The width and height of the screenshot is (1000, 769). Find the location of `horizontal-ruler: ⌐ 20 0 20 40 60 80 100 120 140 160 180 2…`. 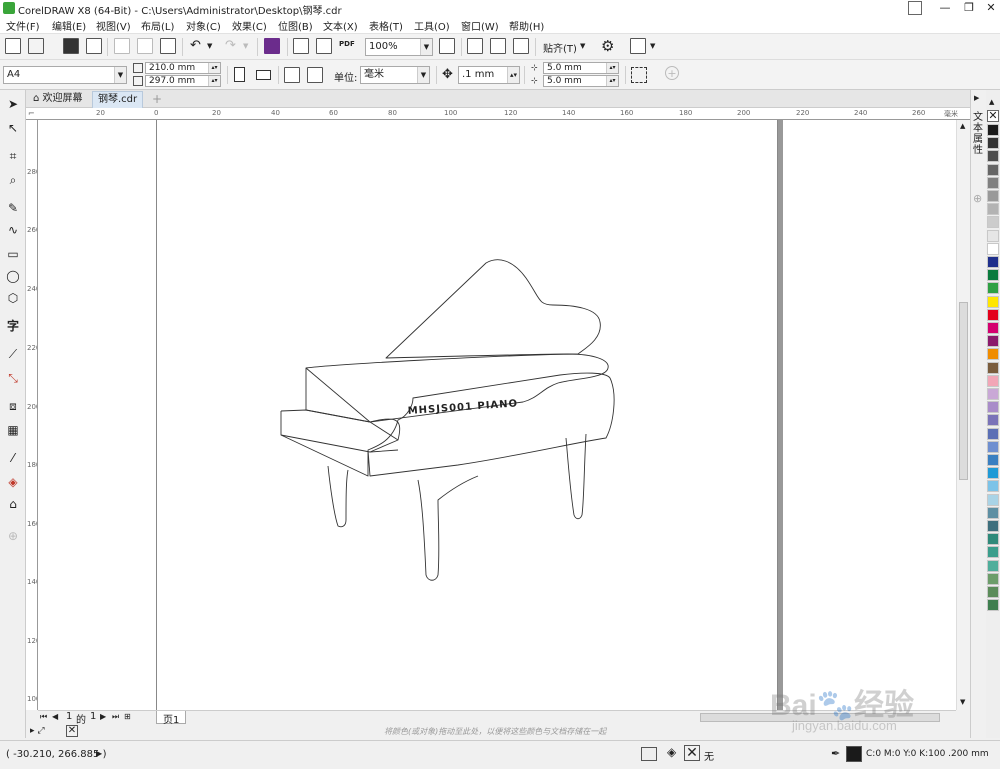

horizontal-ruler: ⌐ 20 0 20 40 60 80 100 120 140 160 180 2… is located at coordinates (498, 114).